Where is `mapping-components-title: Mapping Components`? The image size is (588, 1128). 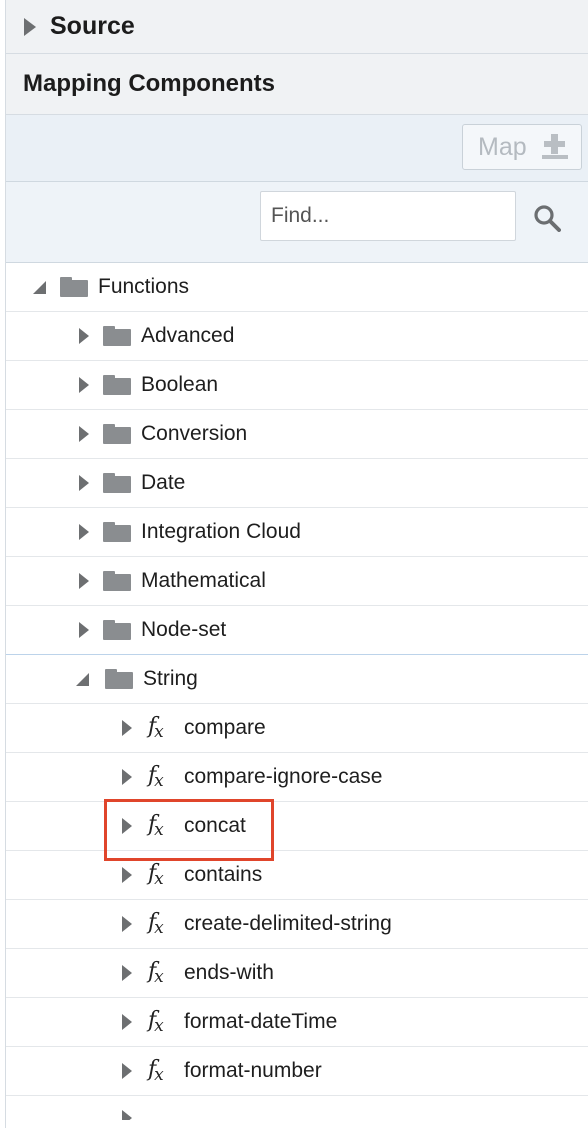
mapping-components-title: Mapping Components is located at coordinates (149, 83).